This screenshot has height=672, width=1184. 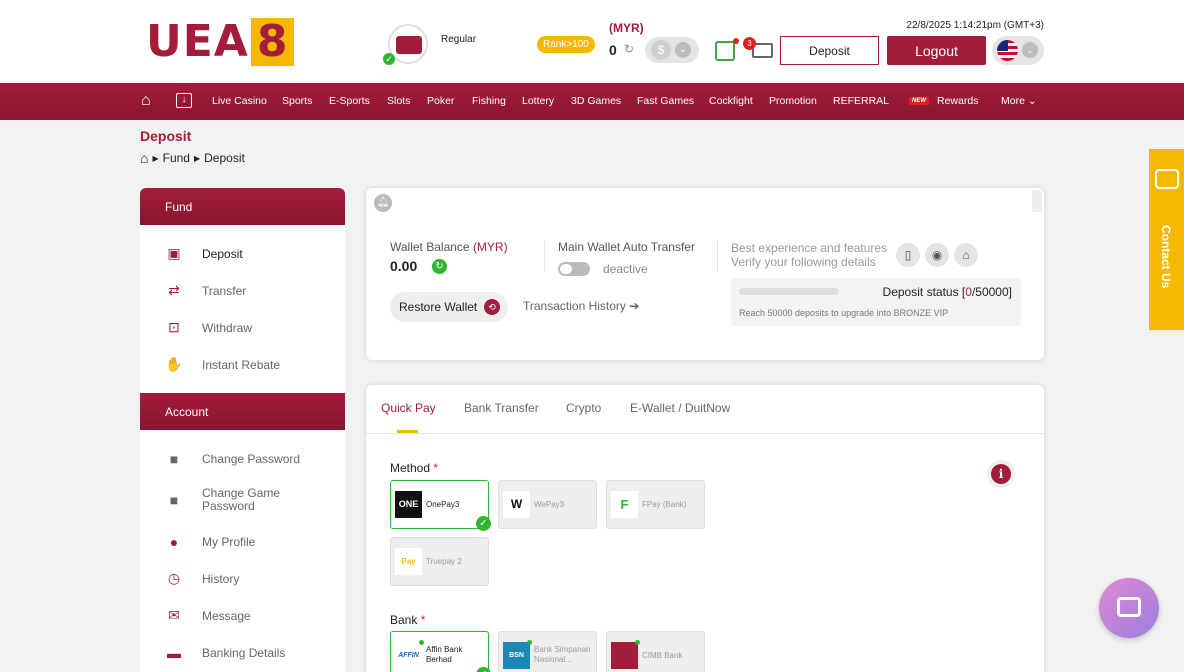 What do you see at coordinates (222, 253) in the screenshot?
I see `sidebar-item-label: Deposit` at bounding box center [222, 253].